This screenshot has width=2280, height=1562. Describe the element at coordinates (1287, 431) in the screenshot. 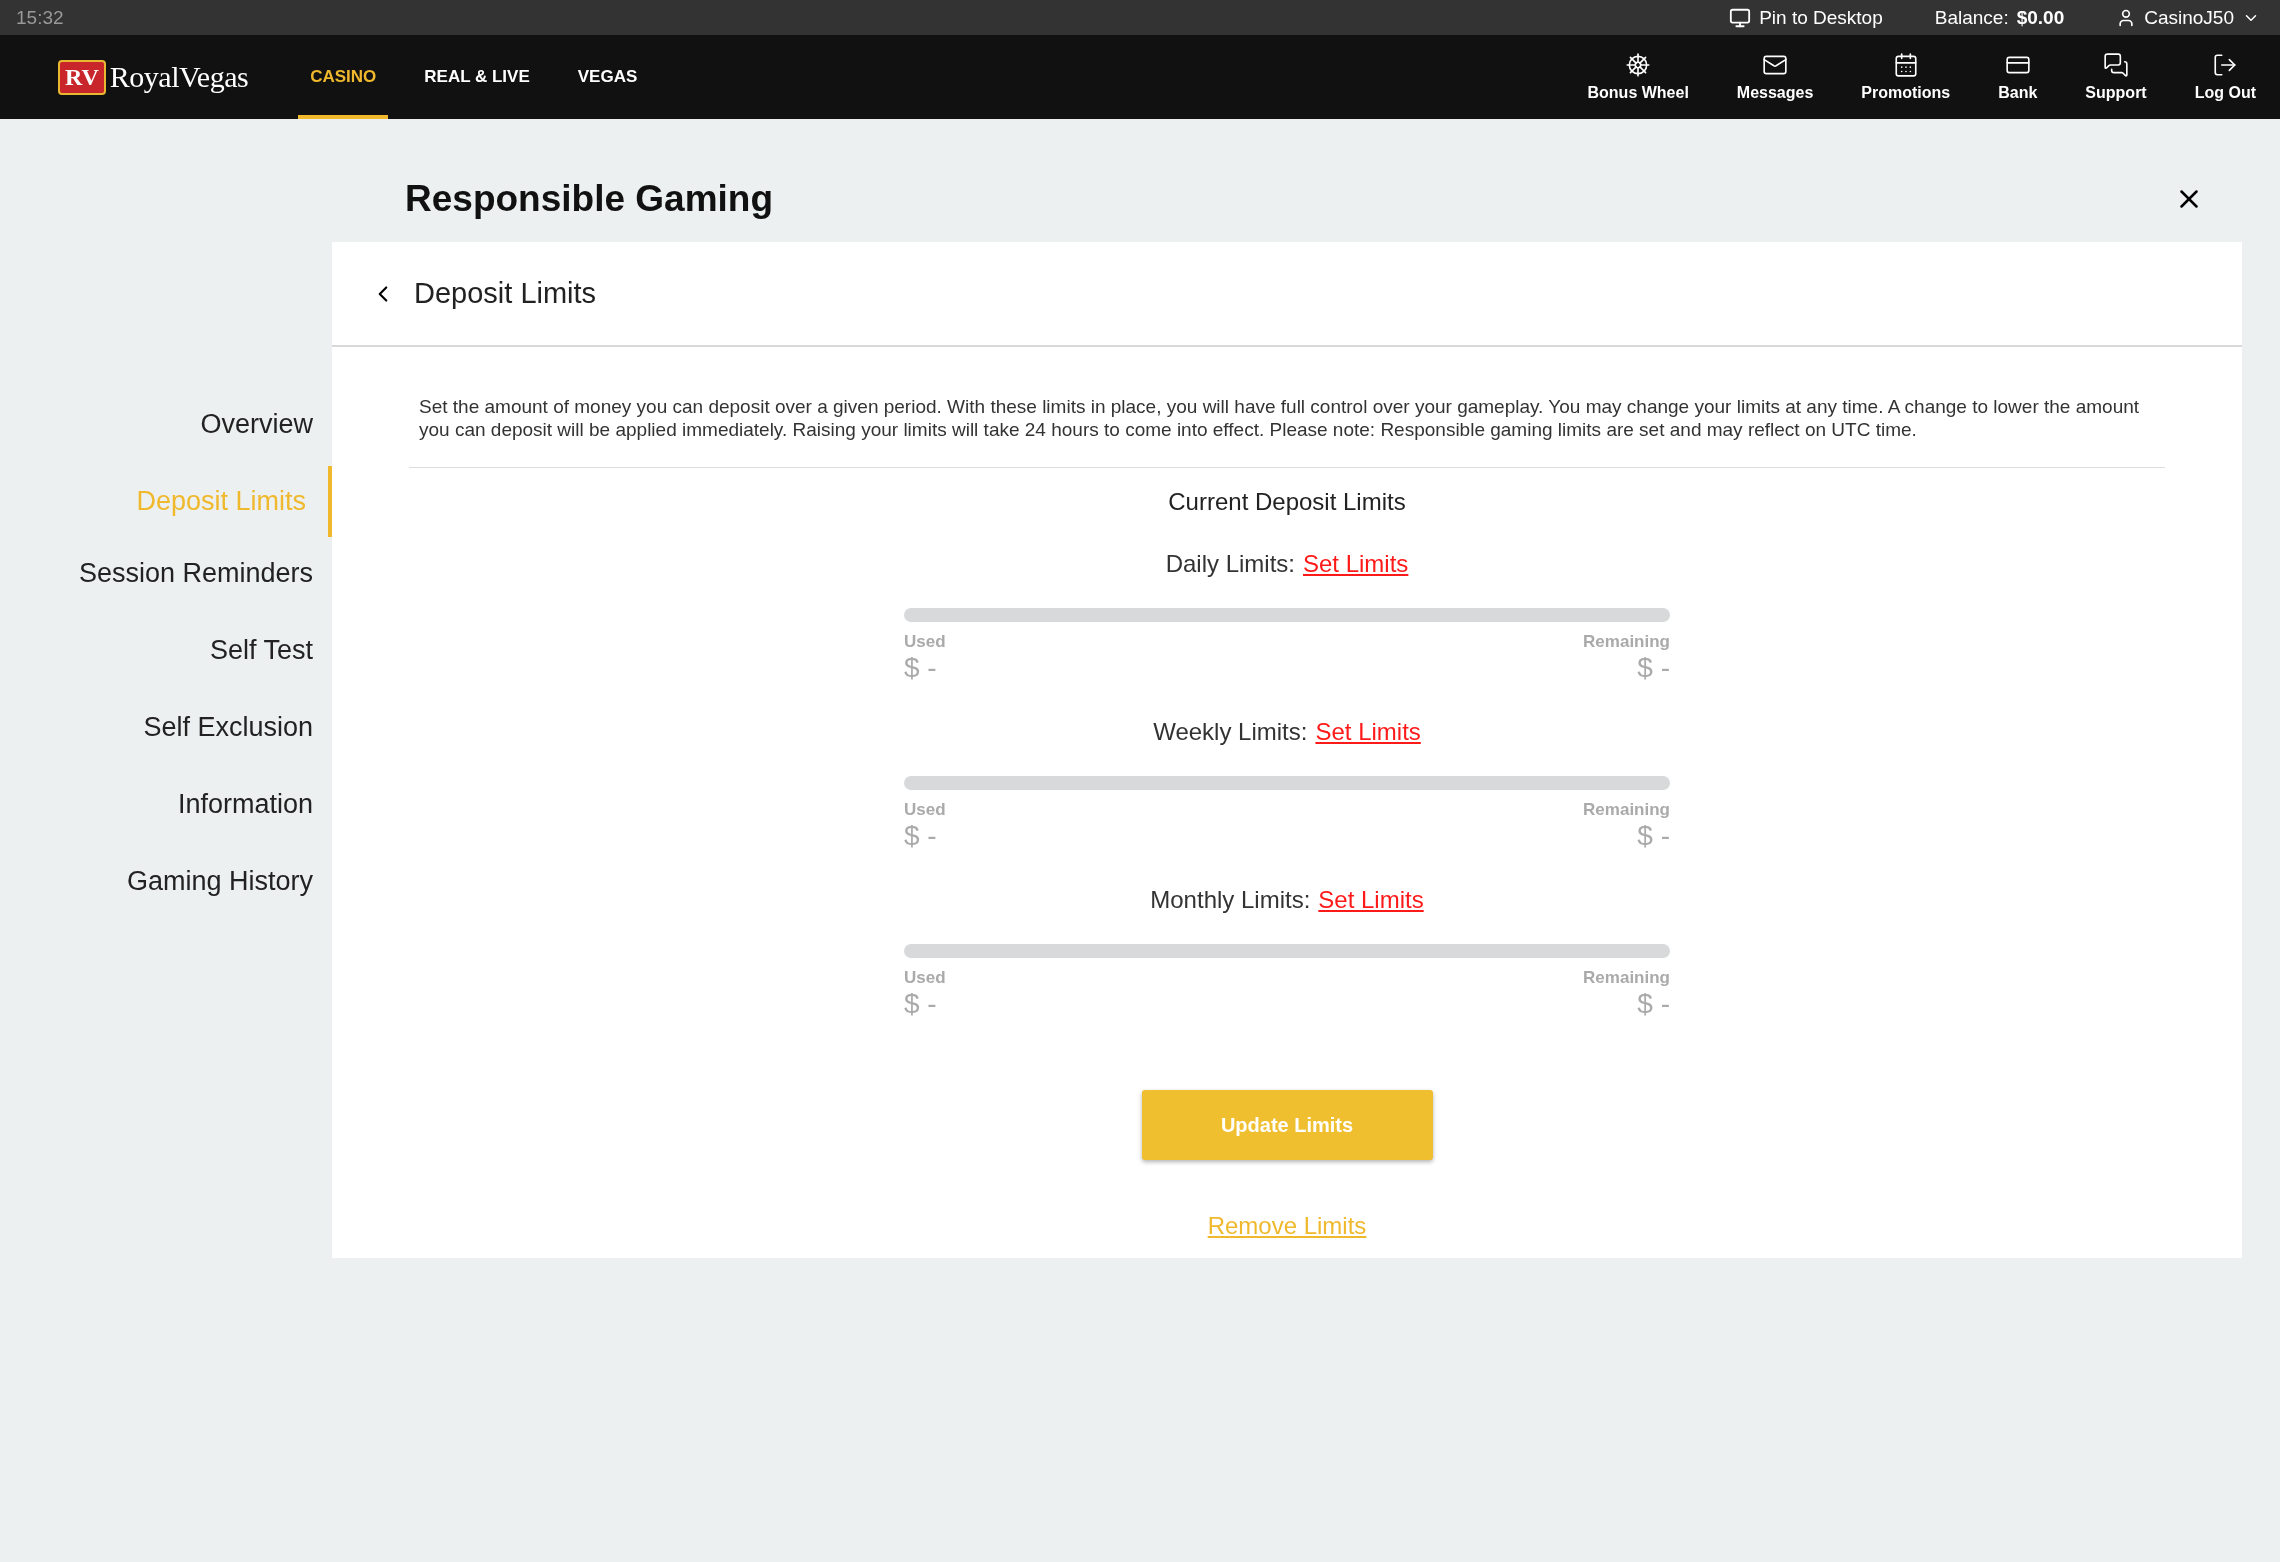

I see `description-text: Set the amount of money you can deposit over a given period. With these limits in place, you will have full control over your gameplay. You may change your limits at any time. A change to lower the amount you can deposit will be applied immediately. Raising your limits will take 24 hours to come into effect. Please note: Responsible gaming limits are set and may reflect on UTC time.` at that location.